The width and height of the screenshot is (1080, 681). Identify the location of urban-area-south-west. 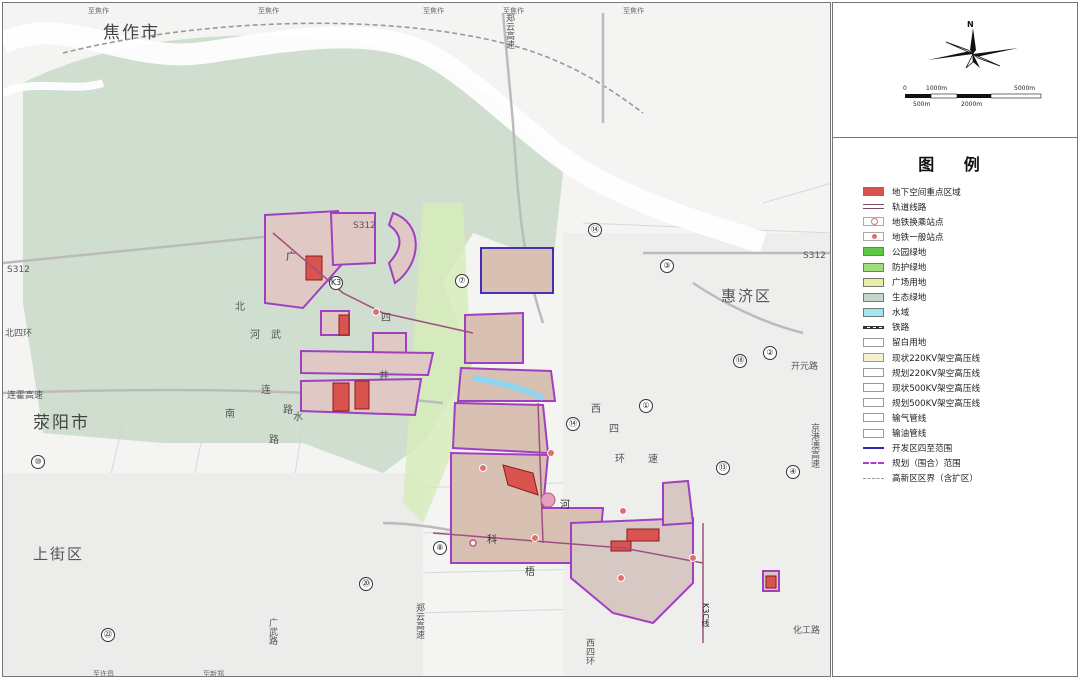
(213, 574).